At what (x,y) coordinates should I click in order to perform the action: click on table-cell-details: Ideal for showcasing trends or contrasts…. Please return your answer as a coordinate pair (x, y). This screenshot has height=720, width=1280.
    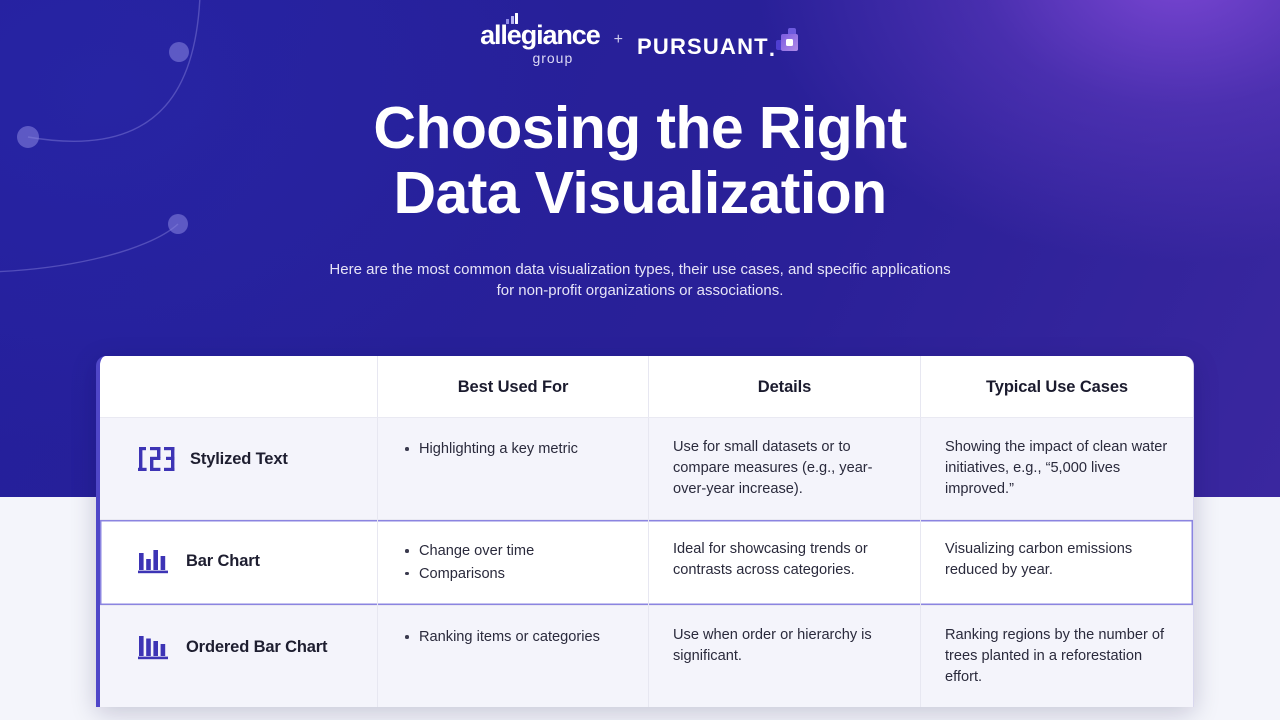
    Looking at the image, I should click on (784, 563).